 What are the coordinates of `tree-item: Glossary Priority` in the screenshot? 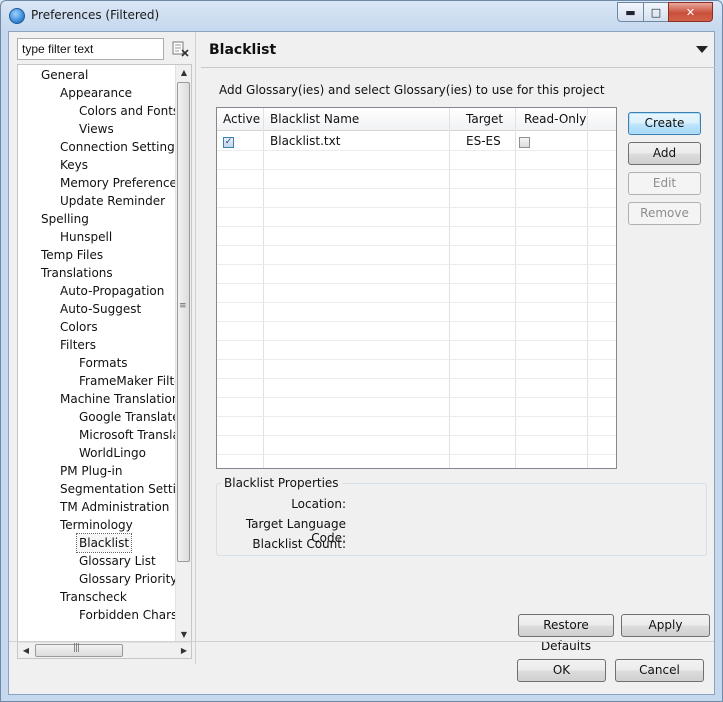 It's located at (128, 579).